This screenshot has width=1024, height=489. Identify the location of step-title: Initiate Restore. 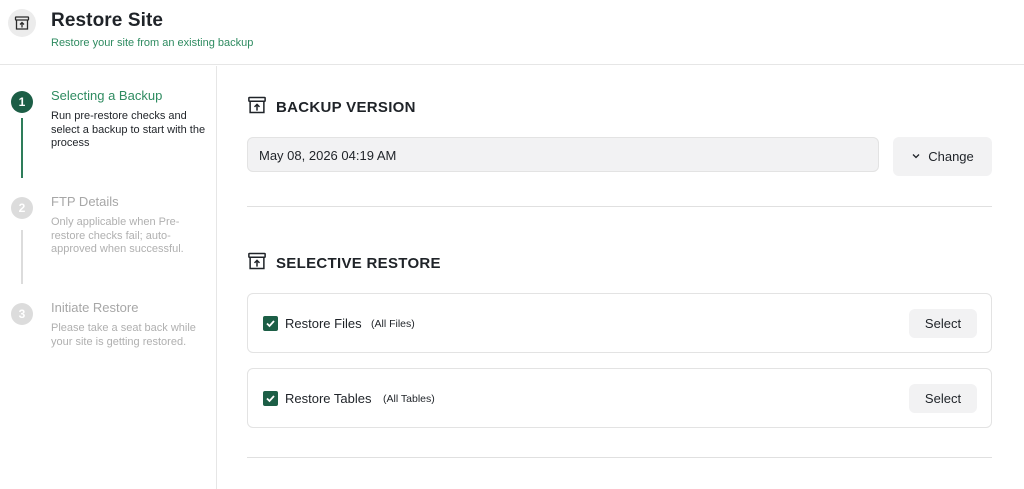
(95, 307).